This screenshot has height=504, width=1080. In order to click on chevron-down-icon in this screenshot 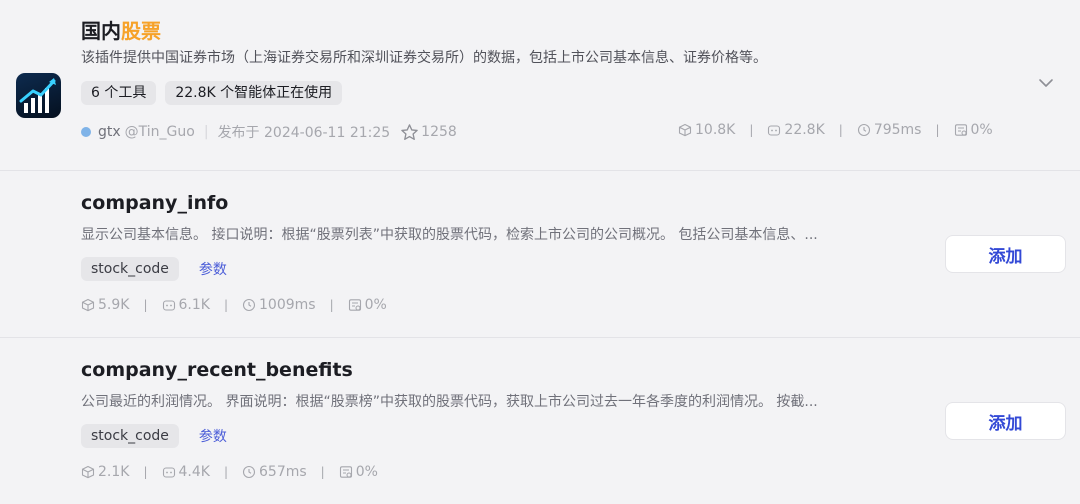, I will do `click(1046, 83)`.